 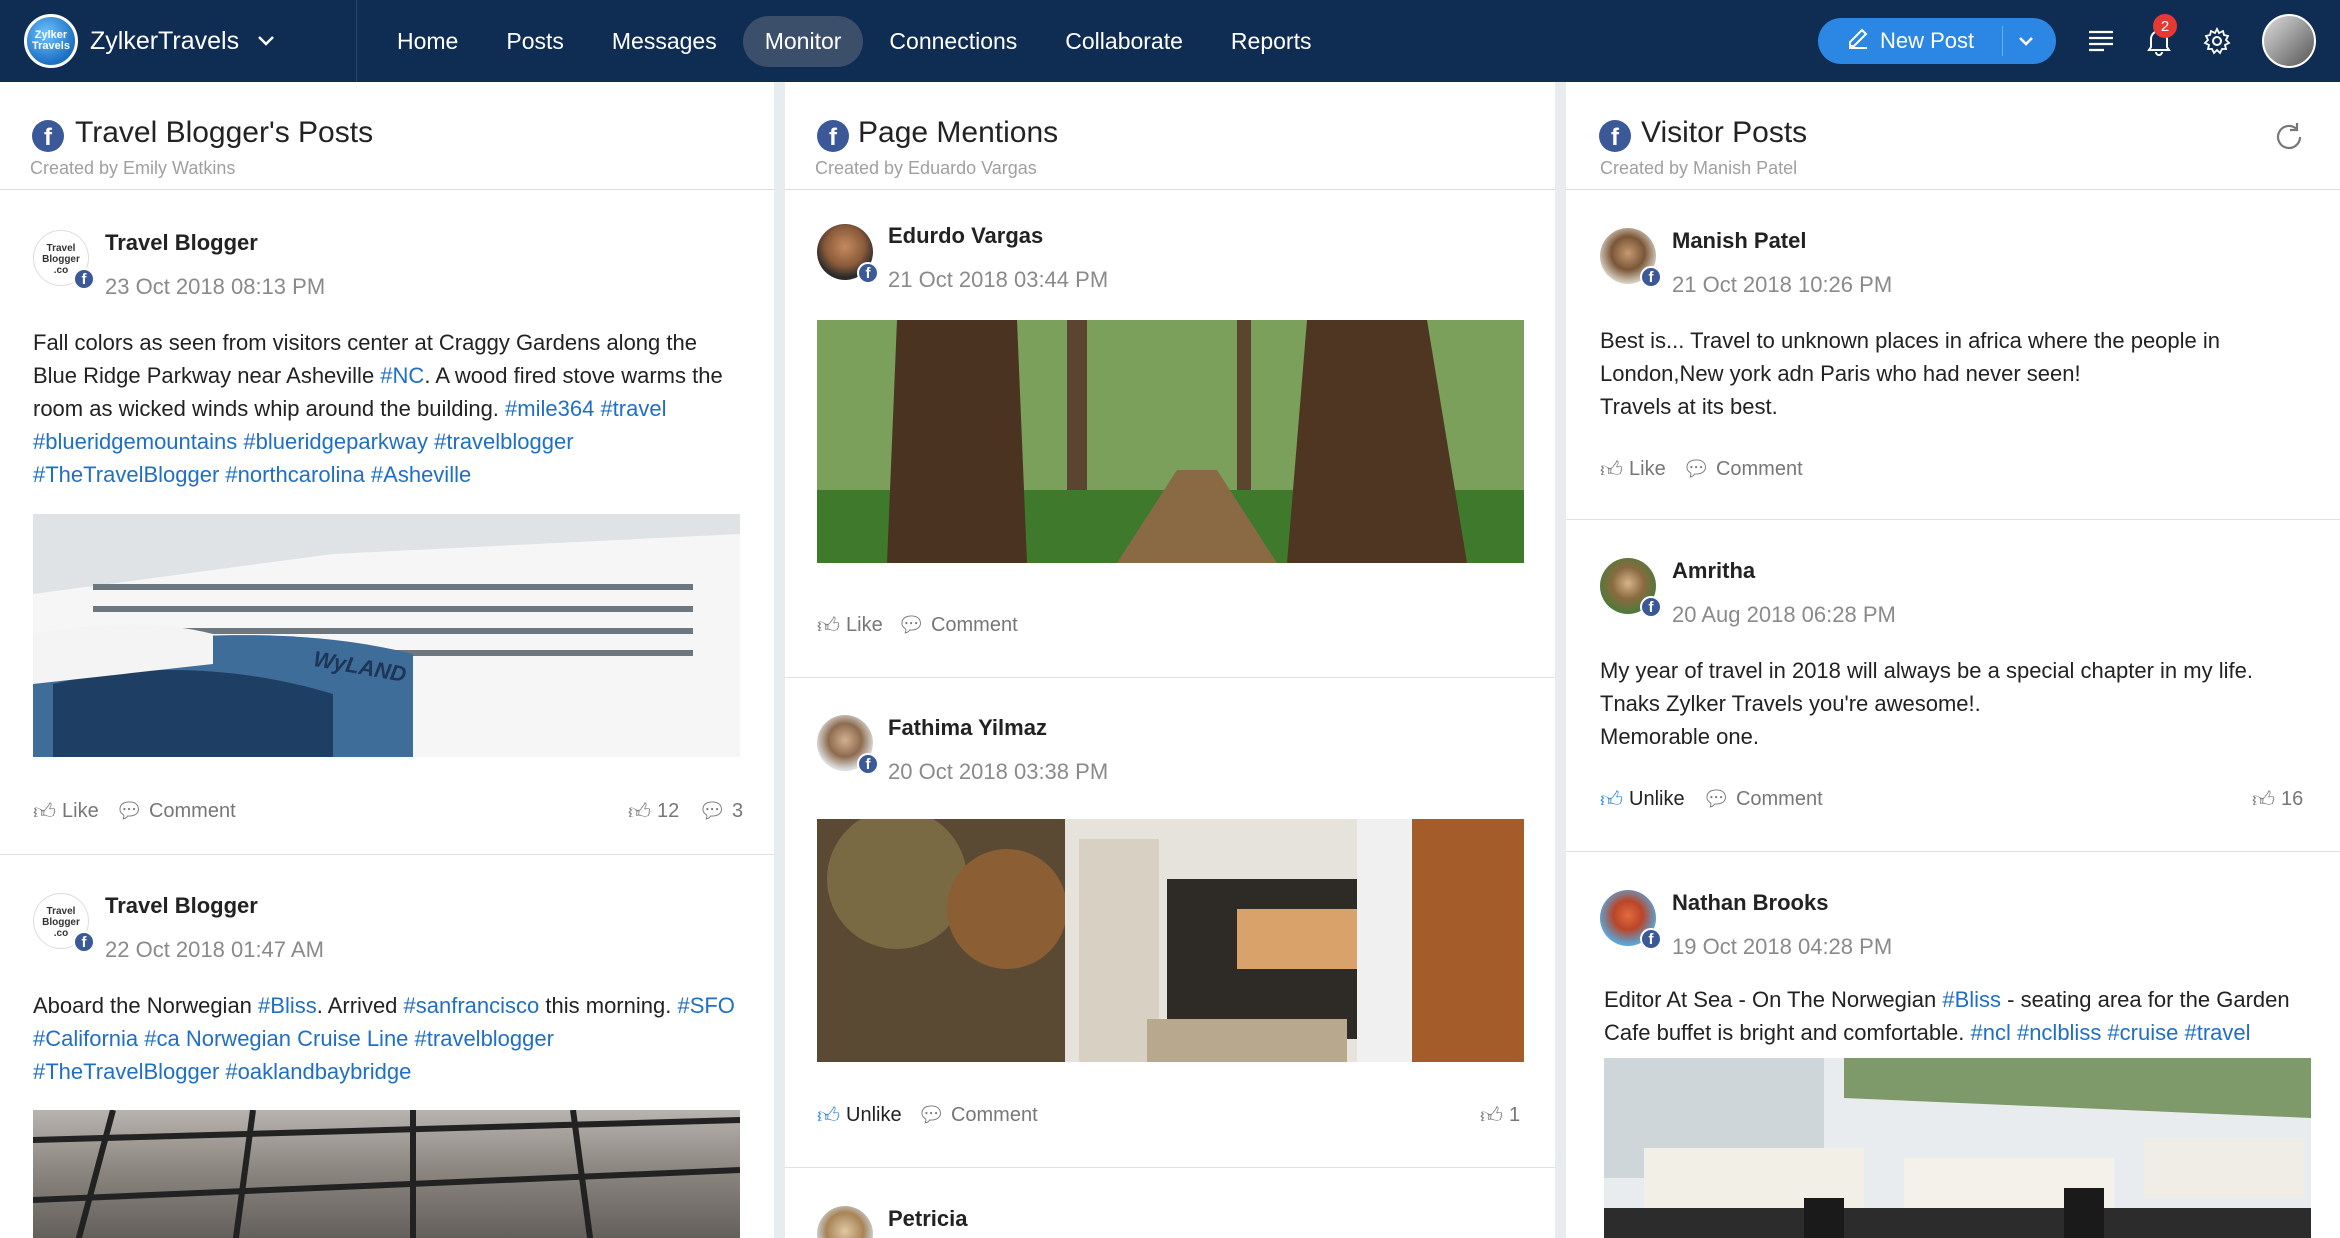 What do you see at coordinates (360, 1005) in the screenshot?
I see `text-segment: . Arrived` at bounding box center [360, 1005].